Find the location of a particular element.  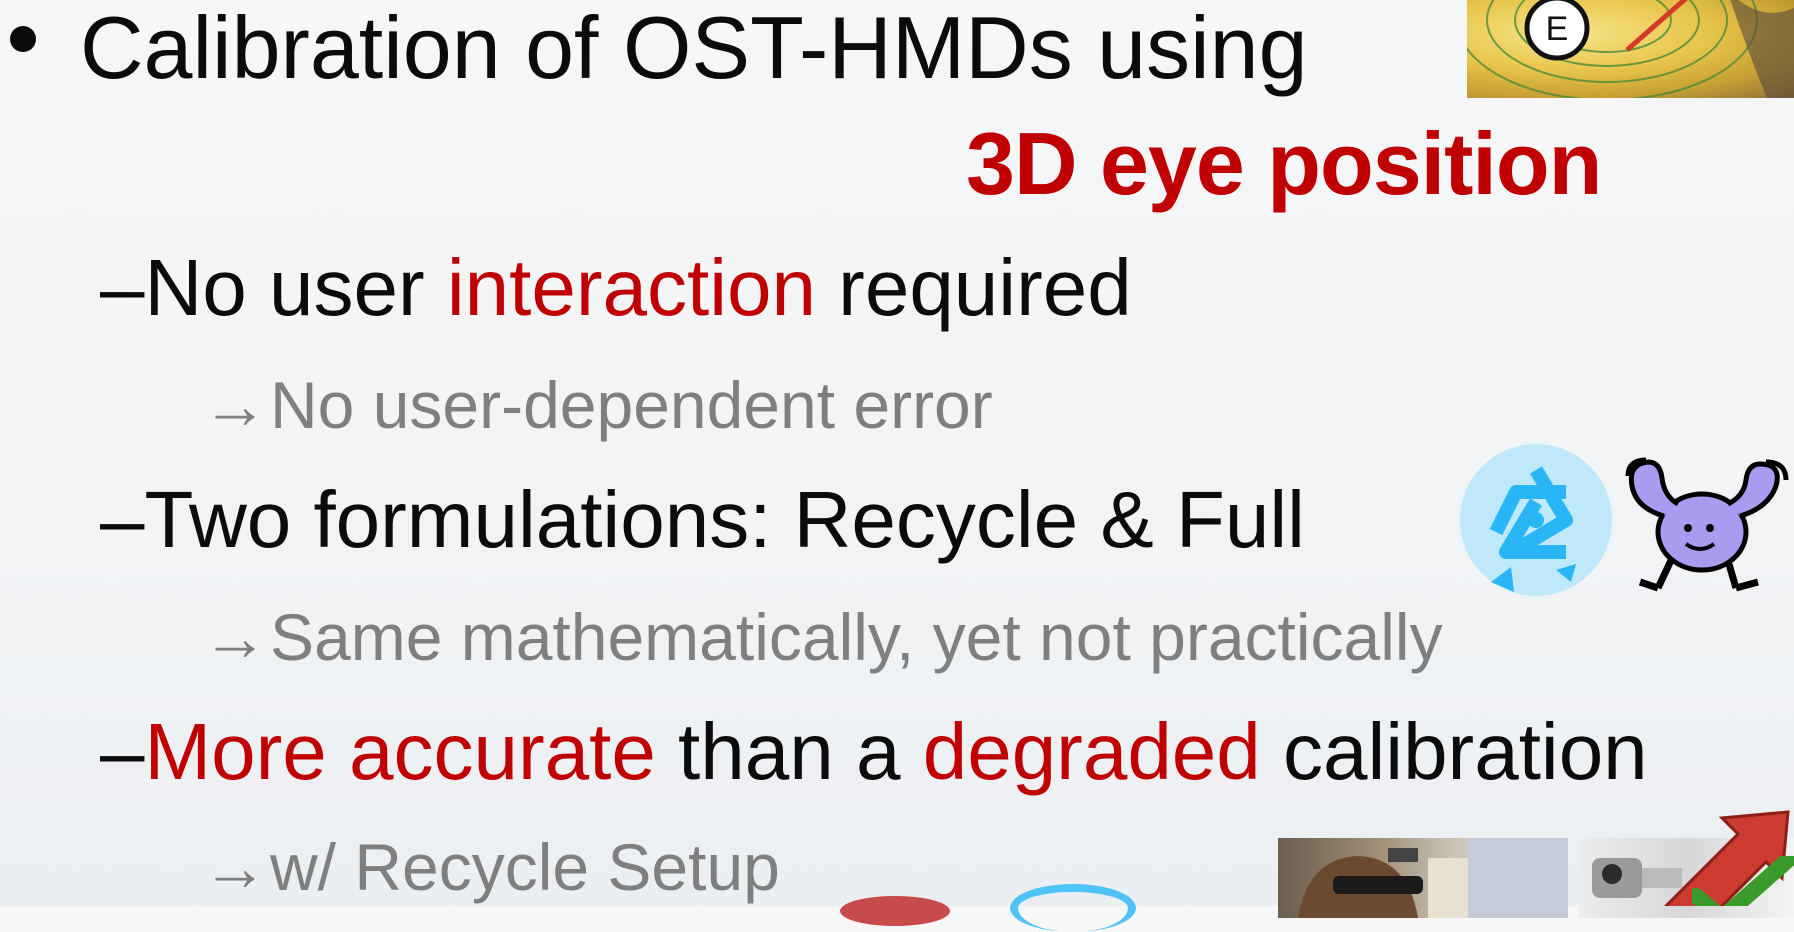

recycle-icon is located at coordinates (1536, 524).